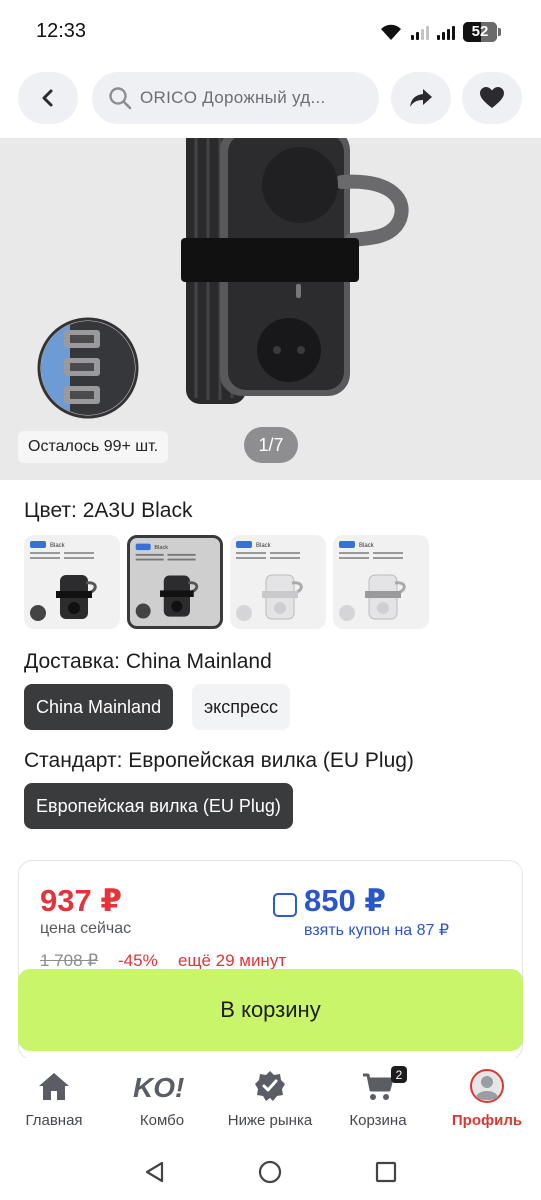 This screenshot has height=1200, width=541. I want to click on nav-label-profile: Профиль, so click(487, 1120).